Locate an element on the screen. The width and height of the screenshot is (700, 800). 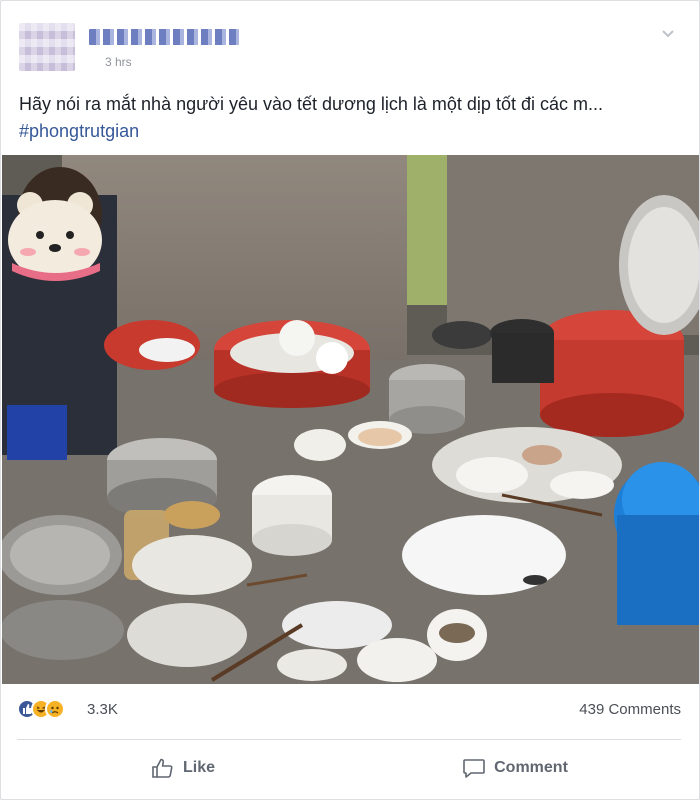
post-header: 3 hrs is located at coordinates (350, 47).